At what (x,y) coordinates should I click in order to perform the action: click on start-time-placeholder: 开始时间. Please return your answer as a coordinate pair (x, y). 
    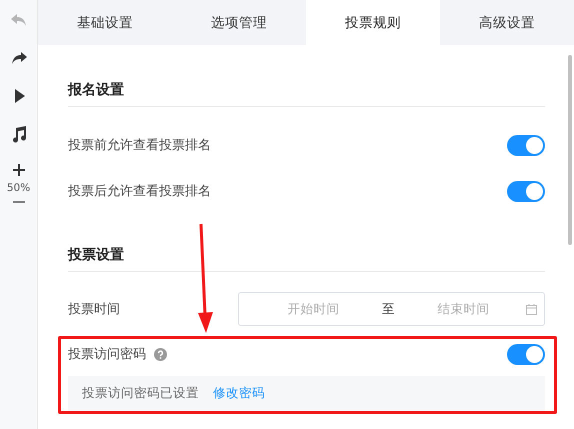
    Looking at the image, I should click on (313, 309).